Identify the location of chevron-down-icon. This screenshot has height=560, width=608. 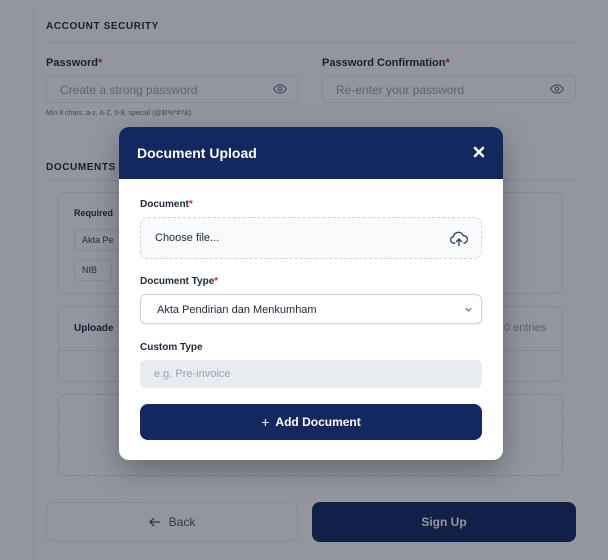
(468, 309).